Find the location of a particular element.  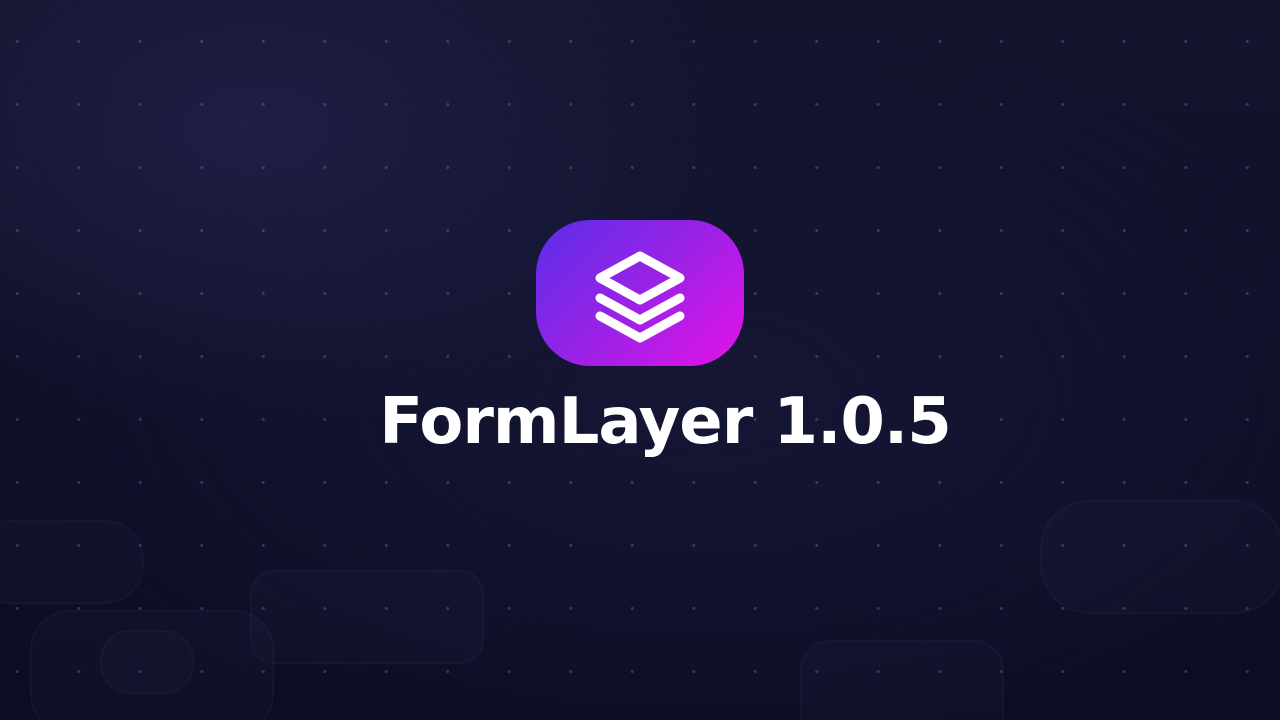

app-logo is located at coordinates (640, 293).